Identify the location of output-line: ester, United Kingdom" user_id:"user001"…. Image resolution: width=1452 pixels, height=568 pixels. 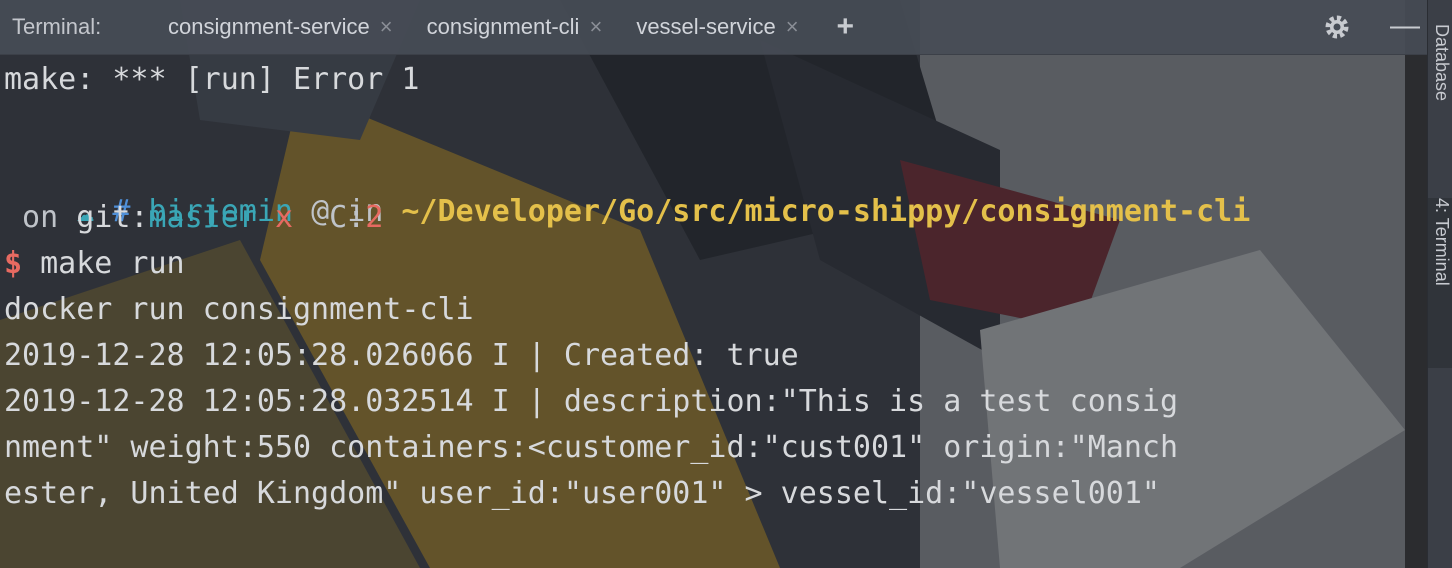
(582, 493).